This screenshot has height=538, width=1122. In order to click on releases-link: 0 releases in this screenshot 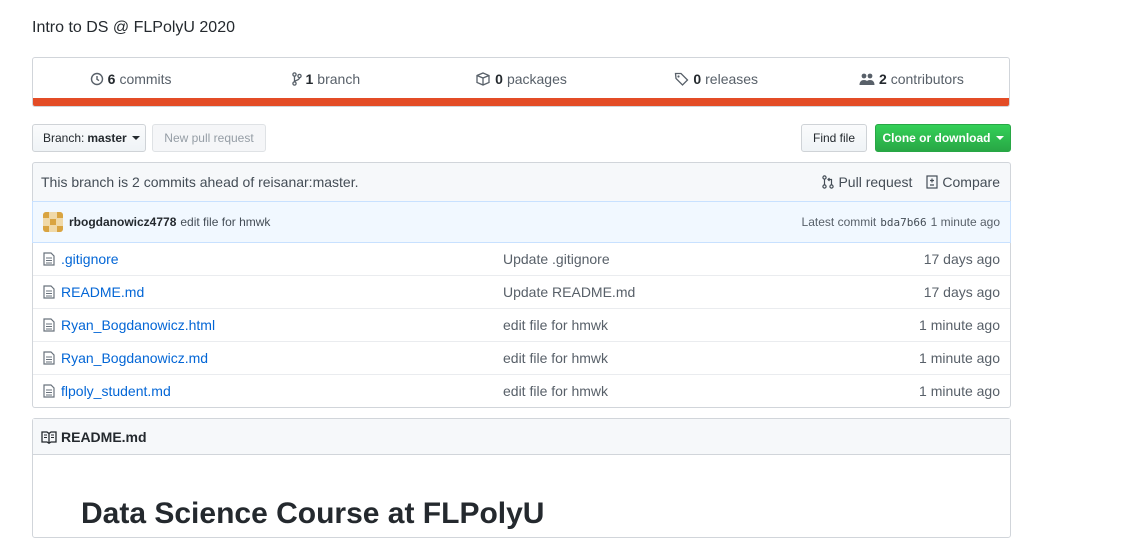, I will do `click(716, 79)`.